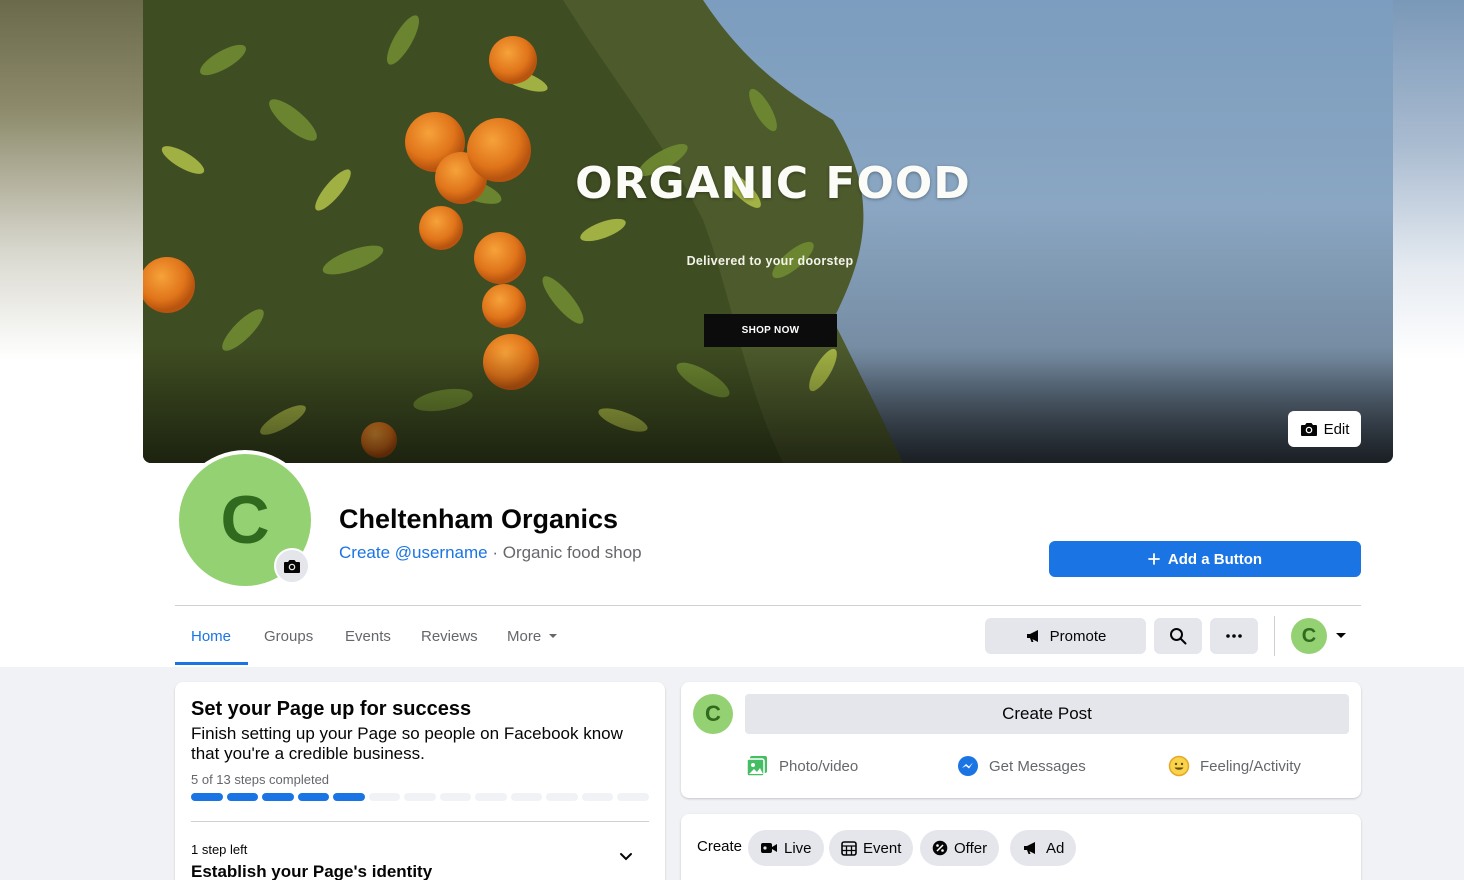  Describe the element at coordinates (1043, 848) in the screenshot. I see `create-ad-button: Ad` at that location.